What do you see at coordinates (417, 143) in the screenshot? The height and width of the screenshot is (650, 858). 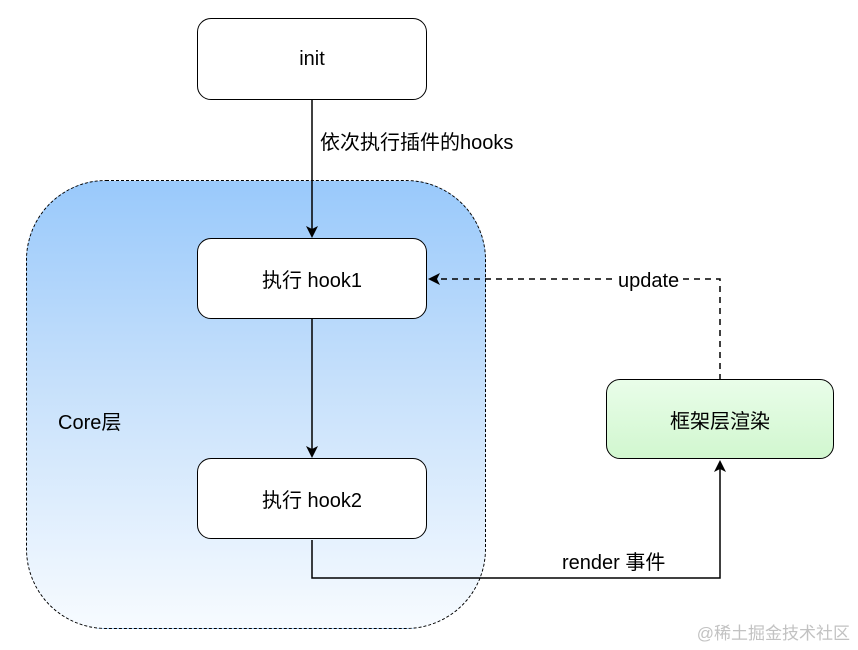 I see `edge-label-init-hooks: 依次执行插件的hooks` at bounding box center [417, 143].